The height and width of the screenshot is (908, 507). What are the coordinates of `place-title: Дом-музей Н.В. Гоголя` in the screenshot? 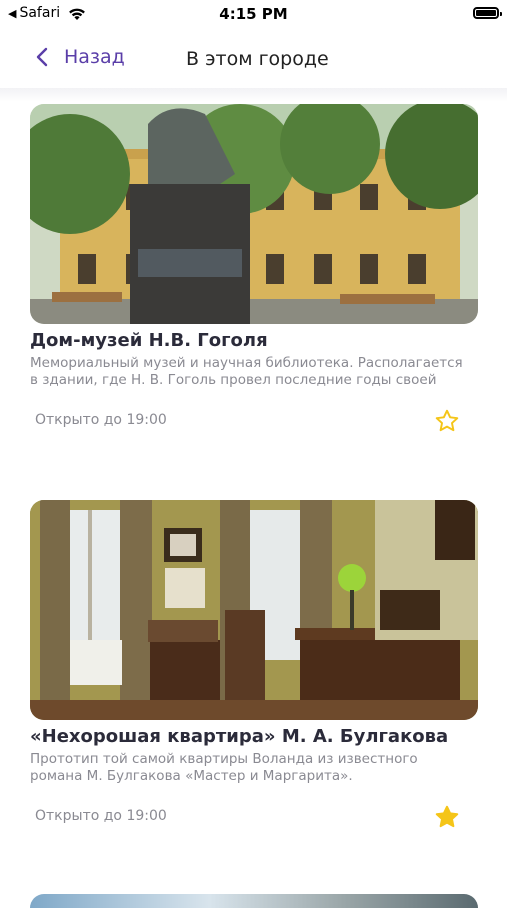 It's located at (149, 340).